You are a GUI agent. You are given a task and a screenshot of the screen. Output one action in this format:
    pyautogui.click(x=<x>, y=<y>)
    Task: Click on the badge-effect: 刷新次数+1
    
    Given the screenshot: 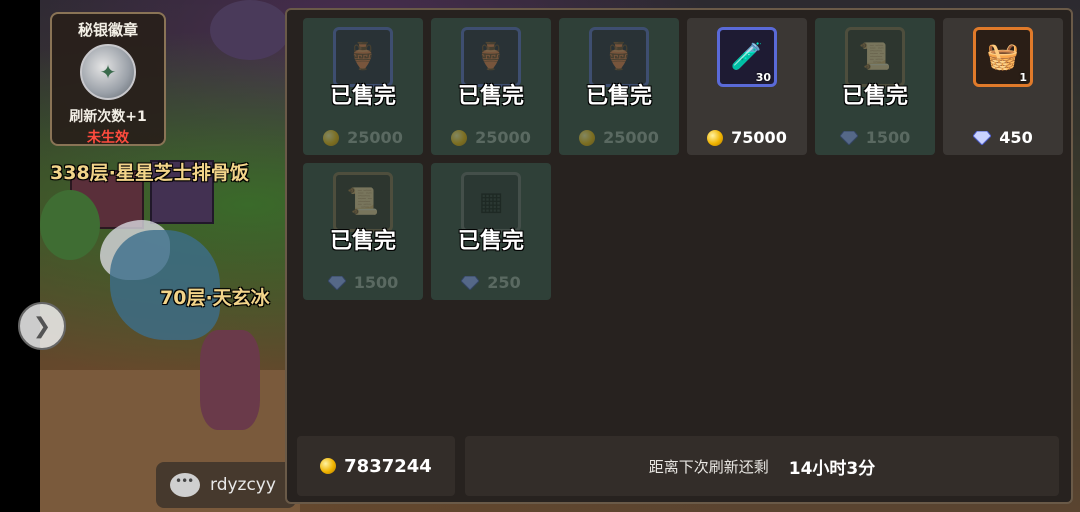 What is the action you would take?
    pyautogui.click(x=108, y=117)
    